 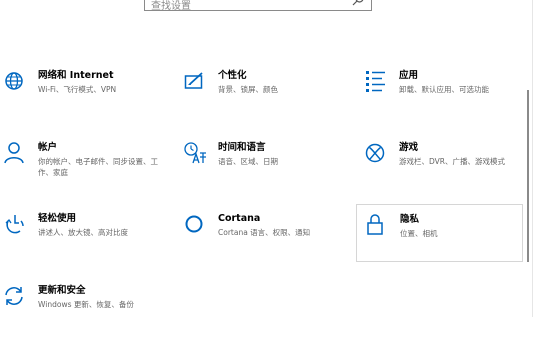 What do you see at coordinates (378, 226) in the screenshot?
I see `lock-icon` at bounding box center [378, 226].